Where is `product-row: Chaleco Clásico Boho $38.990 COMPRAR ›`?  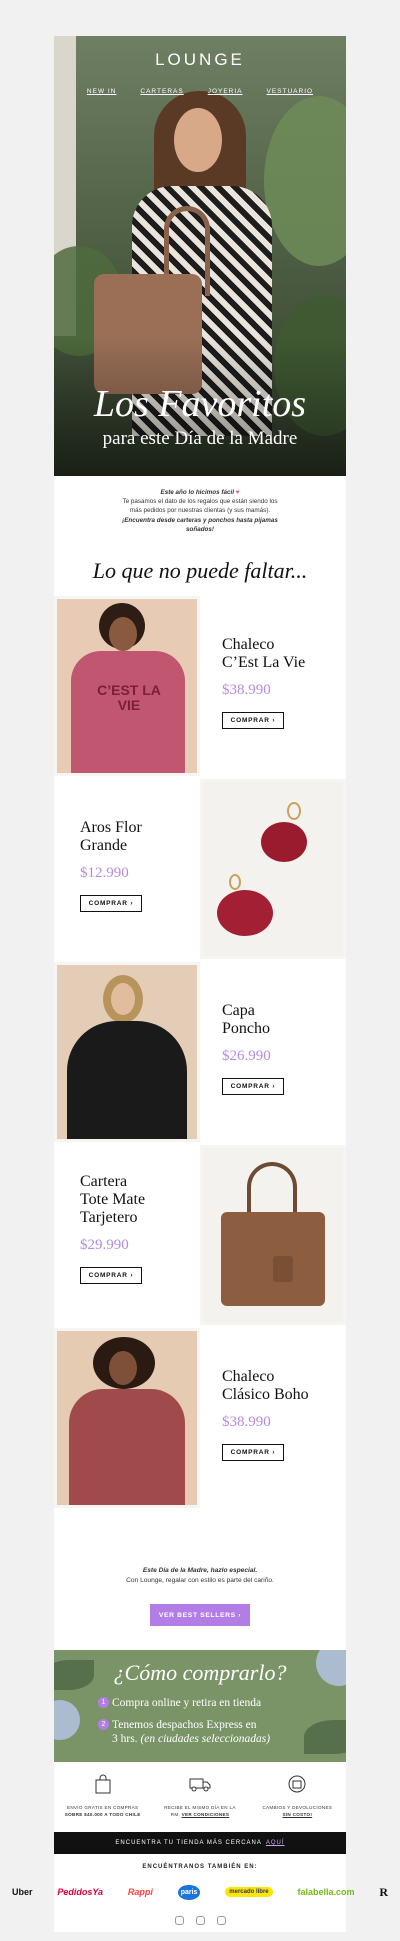 product-row: Chaleco Clásico Boho $38.990 COMPRAR › is located at coordinates (200, 1418).